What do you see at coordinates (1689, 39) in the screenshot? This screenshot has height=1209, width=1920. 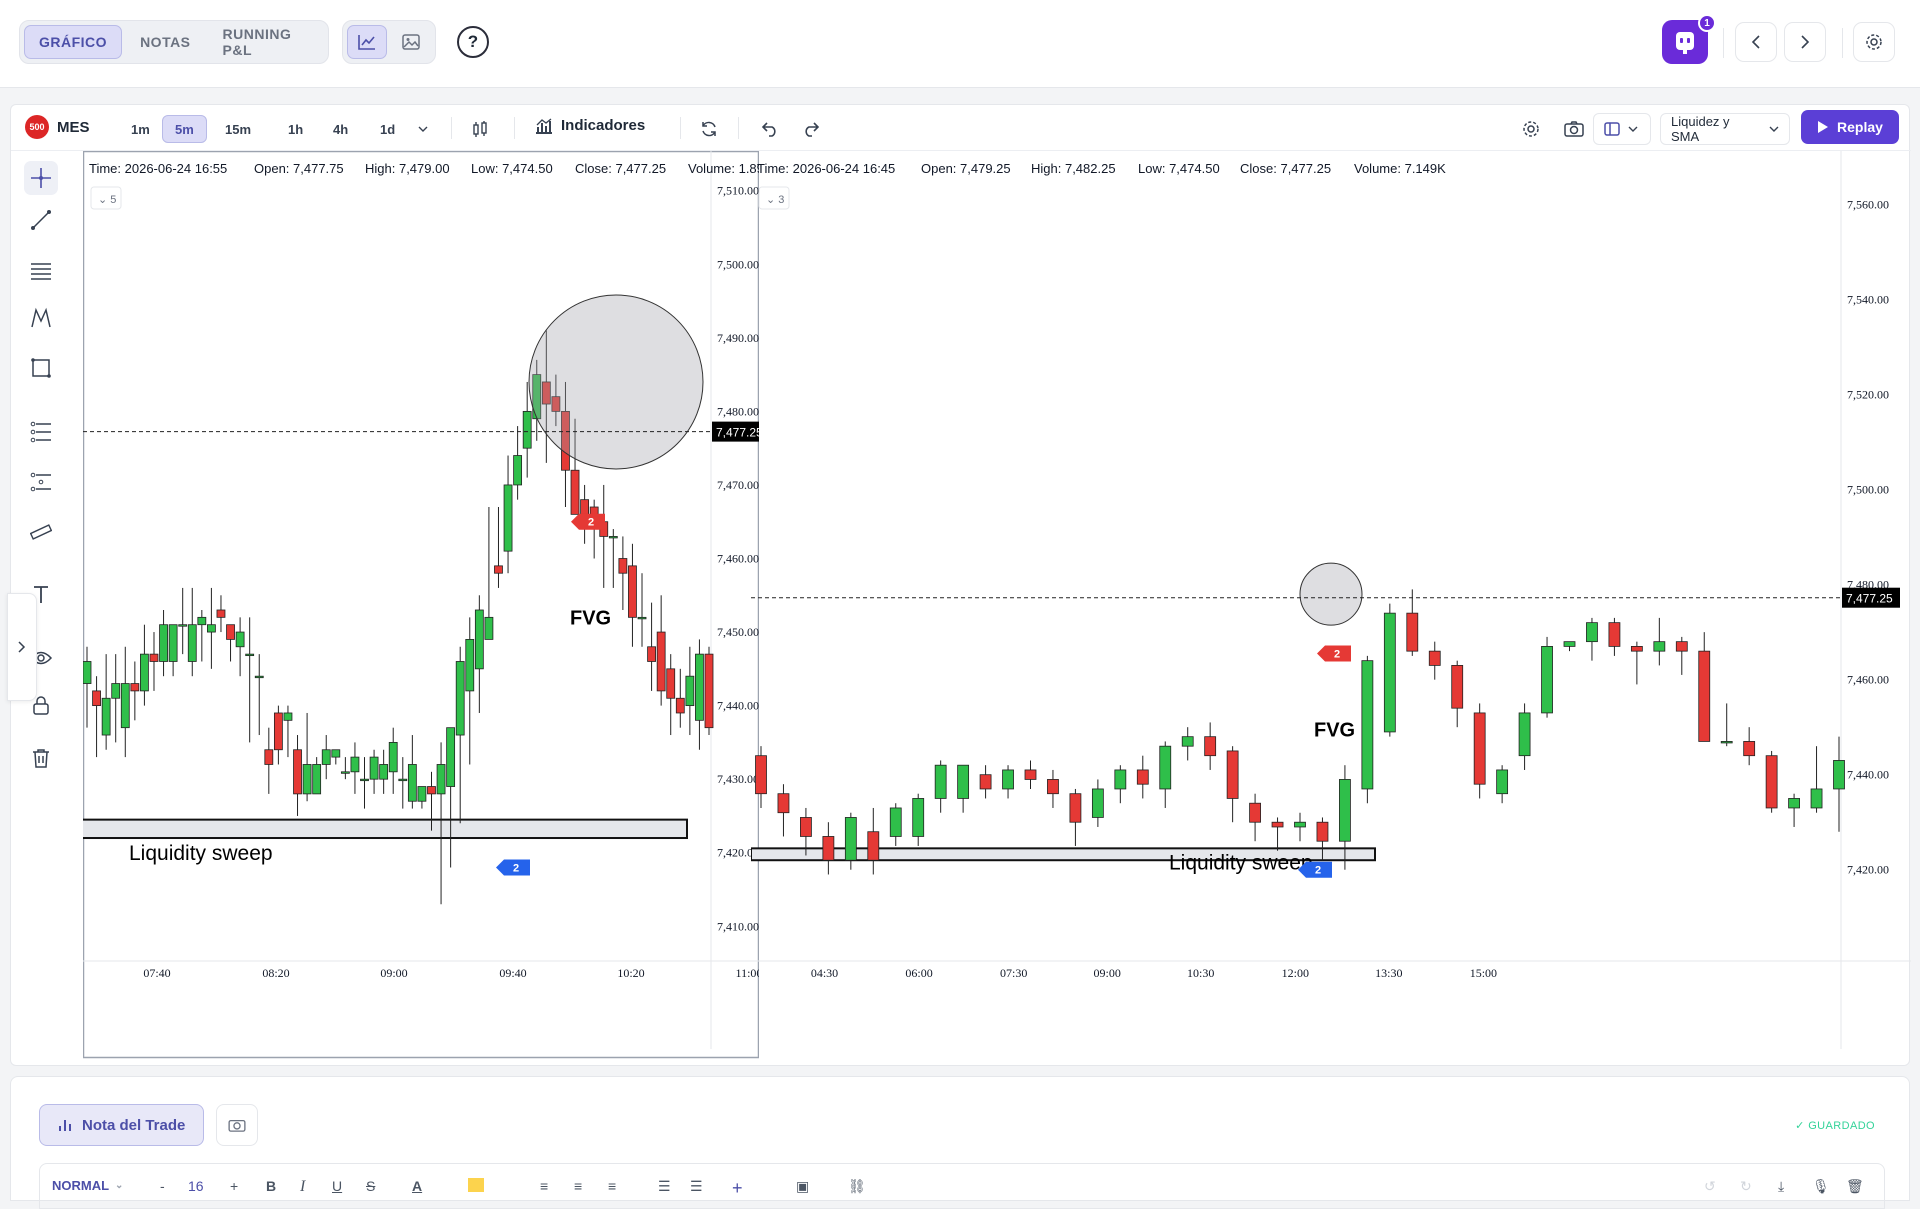 I see `assistant-bot-button: 1` at bounding box center [1689, 39].